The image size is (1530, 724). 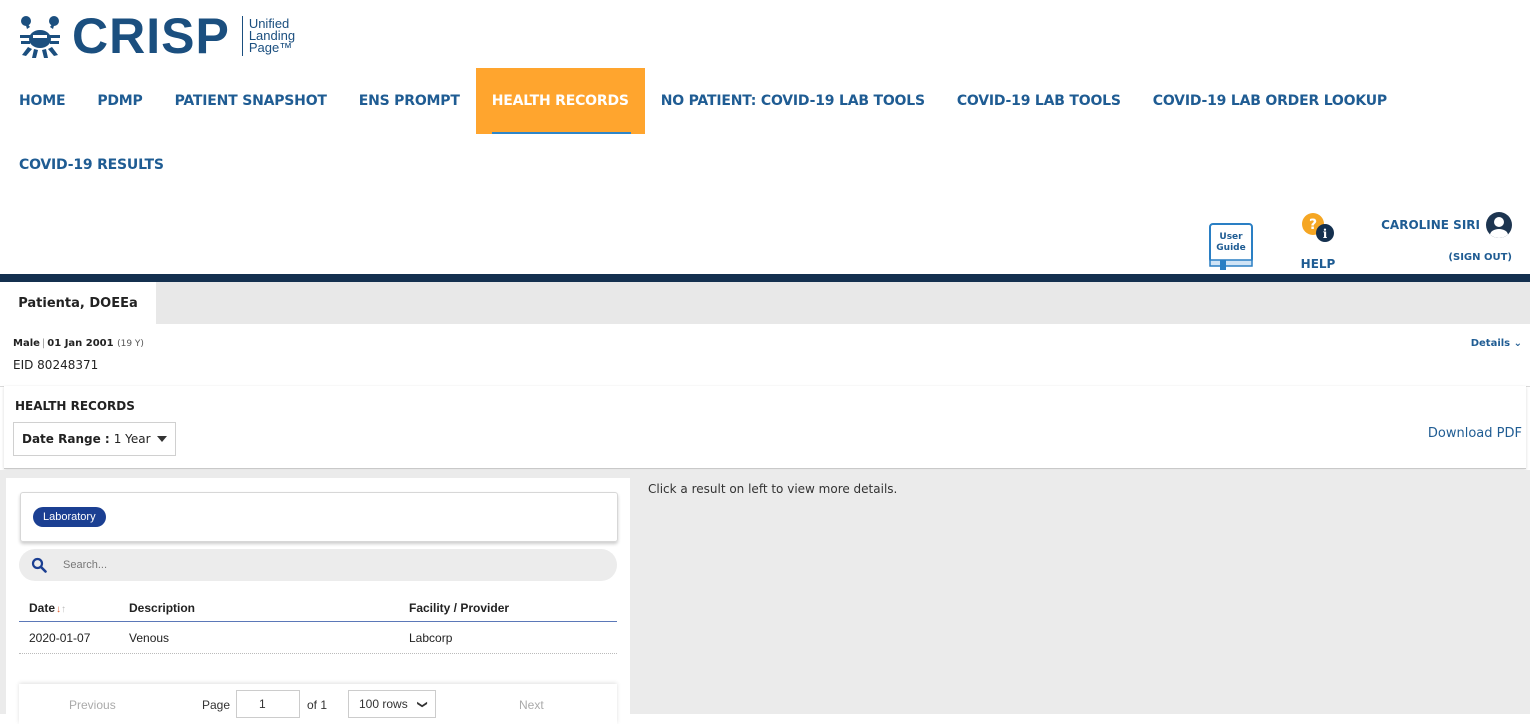 I want to click on crisp-logo: CRISP Unified Landing Page™, so click(x=156, y=36).